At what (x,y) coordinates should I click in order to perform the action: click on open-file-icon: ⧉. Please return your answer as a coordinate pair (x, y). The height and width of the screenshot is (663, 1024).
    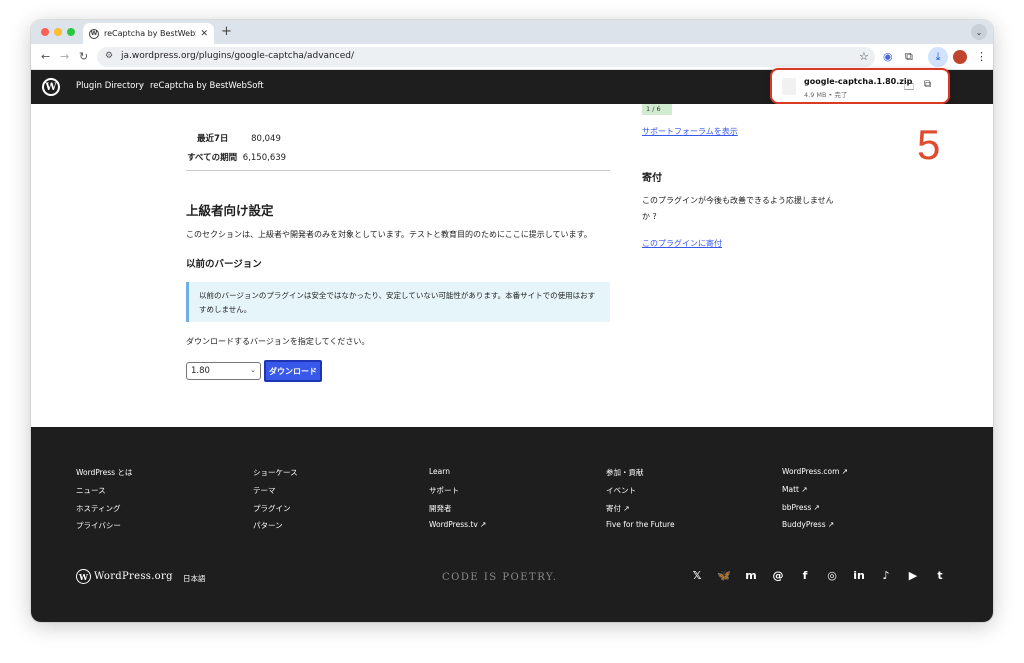
    Looking at the image, I should click on (927, 84).